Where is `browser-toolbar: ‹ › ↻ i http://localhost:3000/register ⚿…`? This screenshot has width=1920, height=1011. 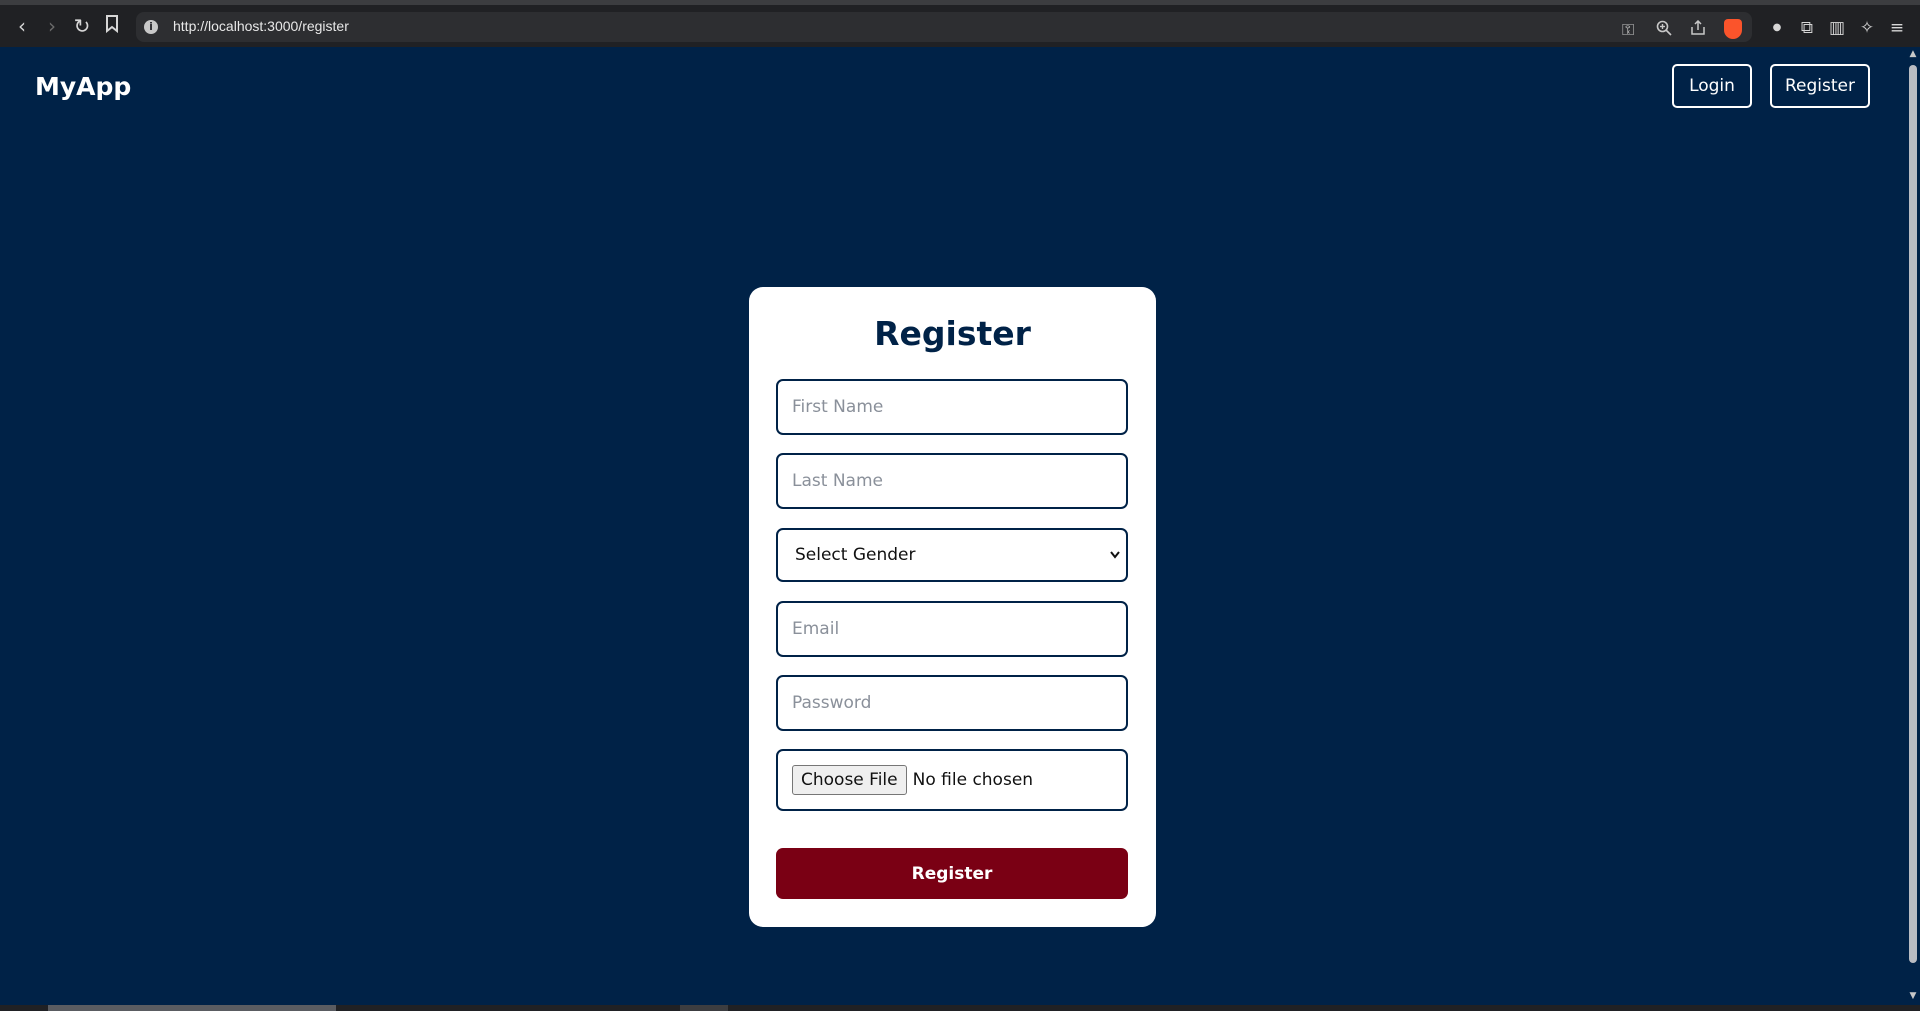 browser-toolbar: ‹ › ↻ i http://localhost:3000/register ⚿… is located at coordinates (960, 23).